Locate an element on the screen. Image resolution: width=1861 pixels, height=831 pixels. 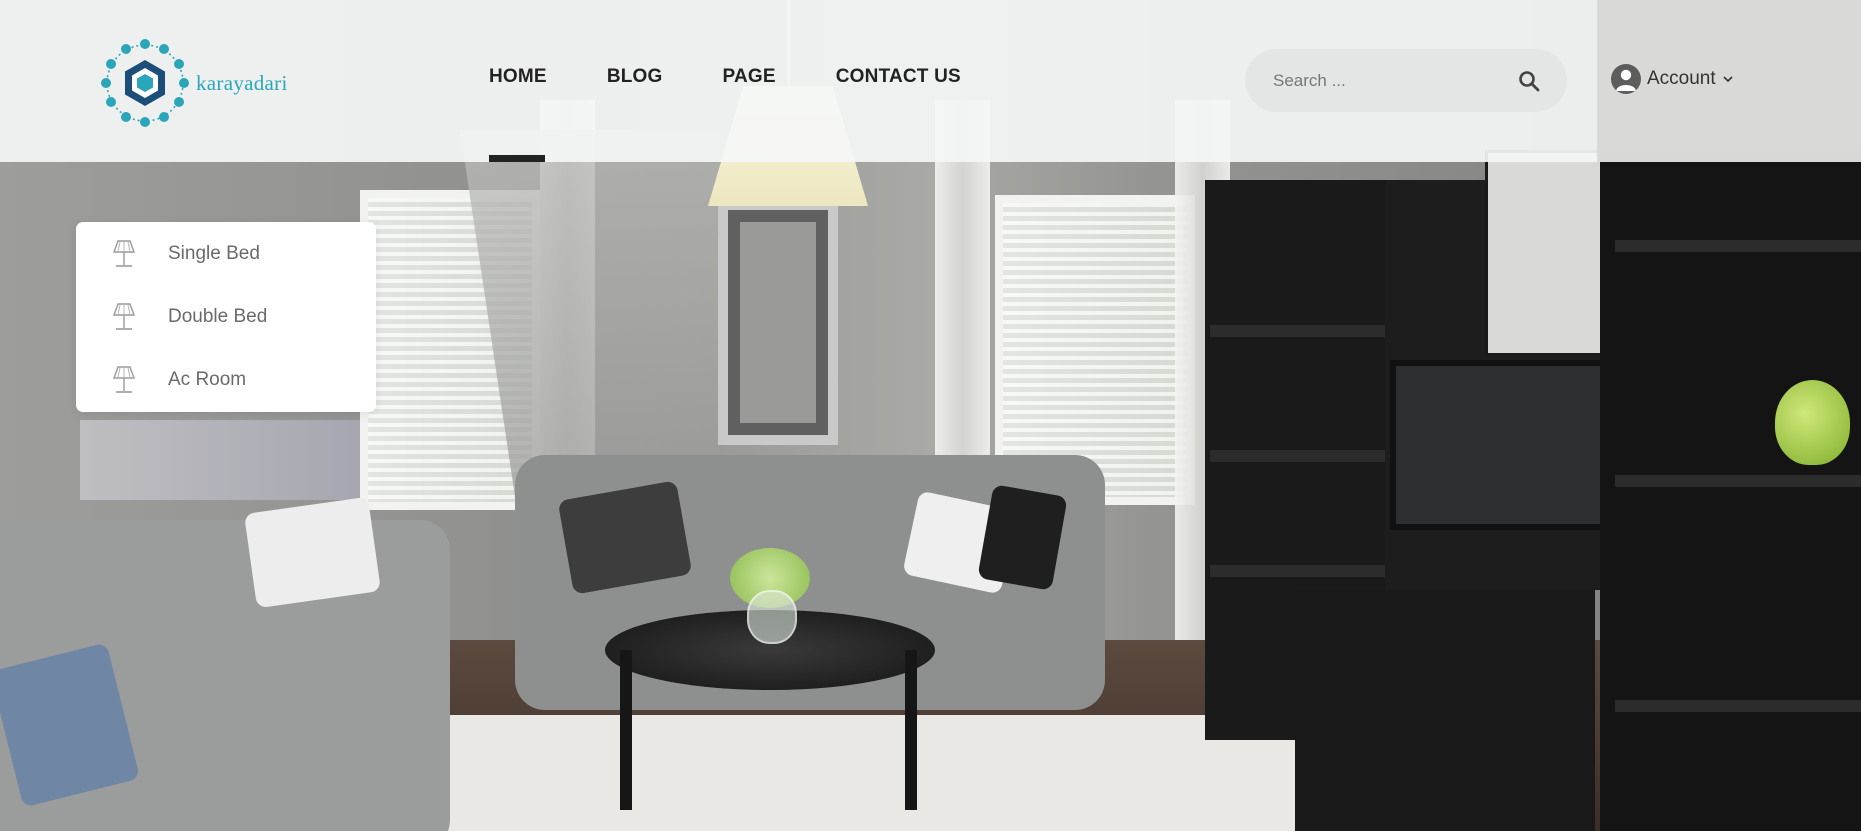
vase is located at coordinates (772, 617).